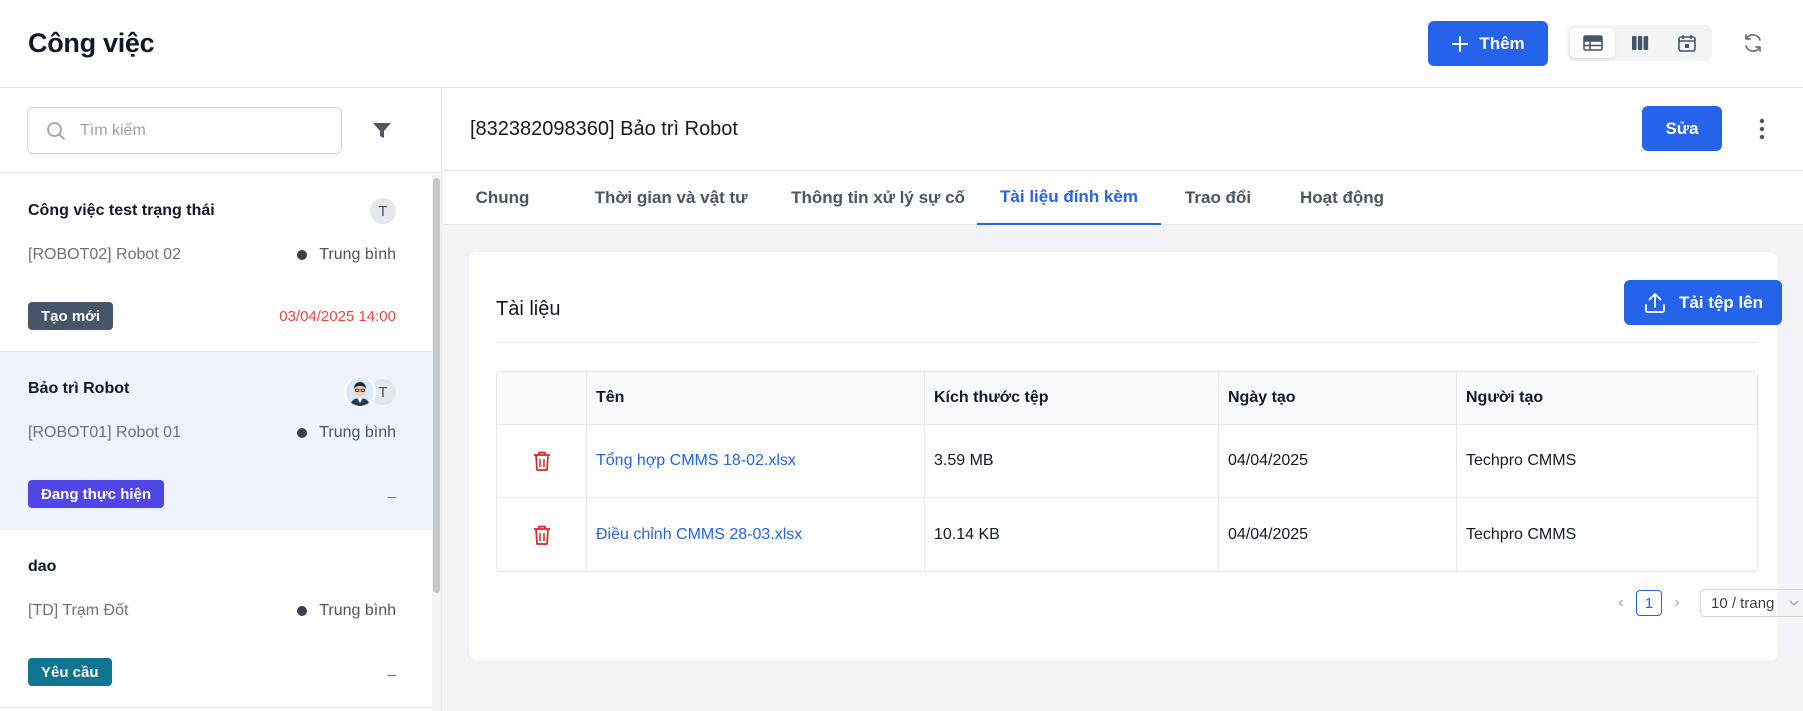 The image size is (1803, 711). I want to click on file-size: 10.14 KB, so click(1072, 534).